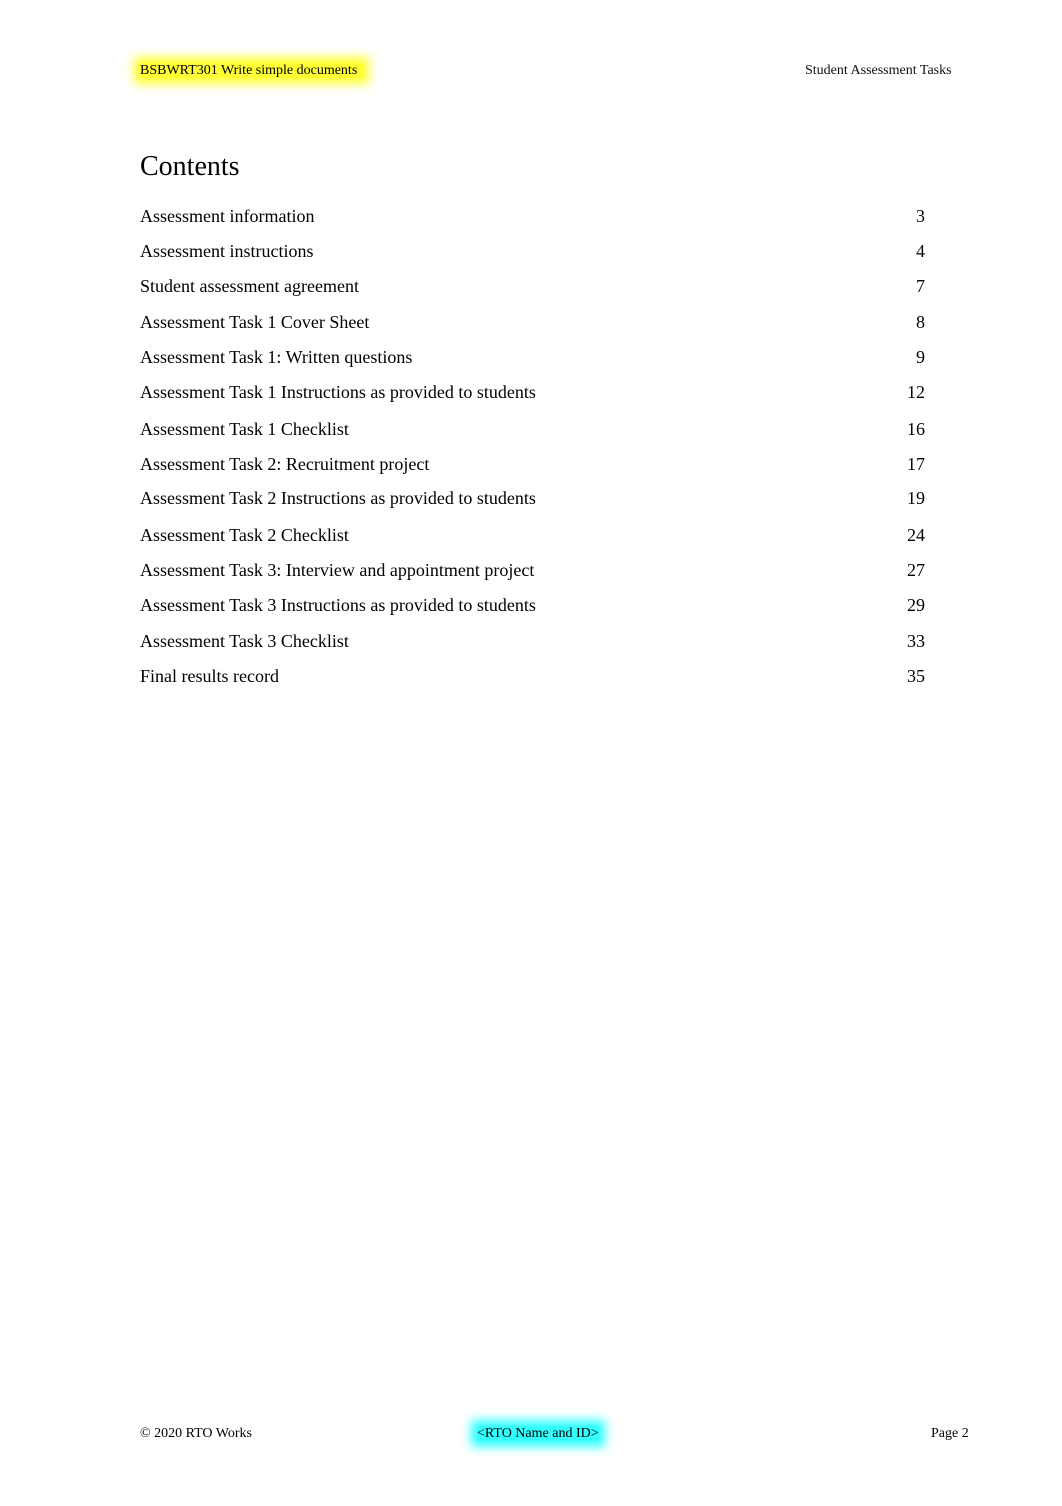 This screenshot has height=1506, width=1062. Describe the element at coordinates (916, 535) in the screenshot. I see `toc-entry-page: 24` at that location.